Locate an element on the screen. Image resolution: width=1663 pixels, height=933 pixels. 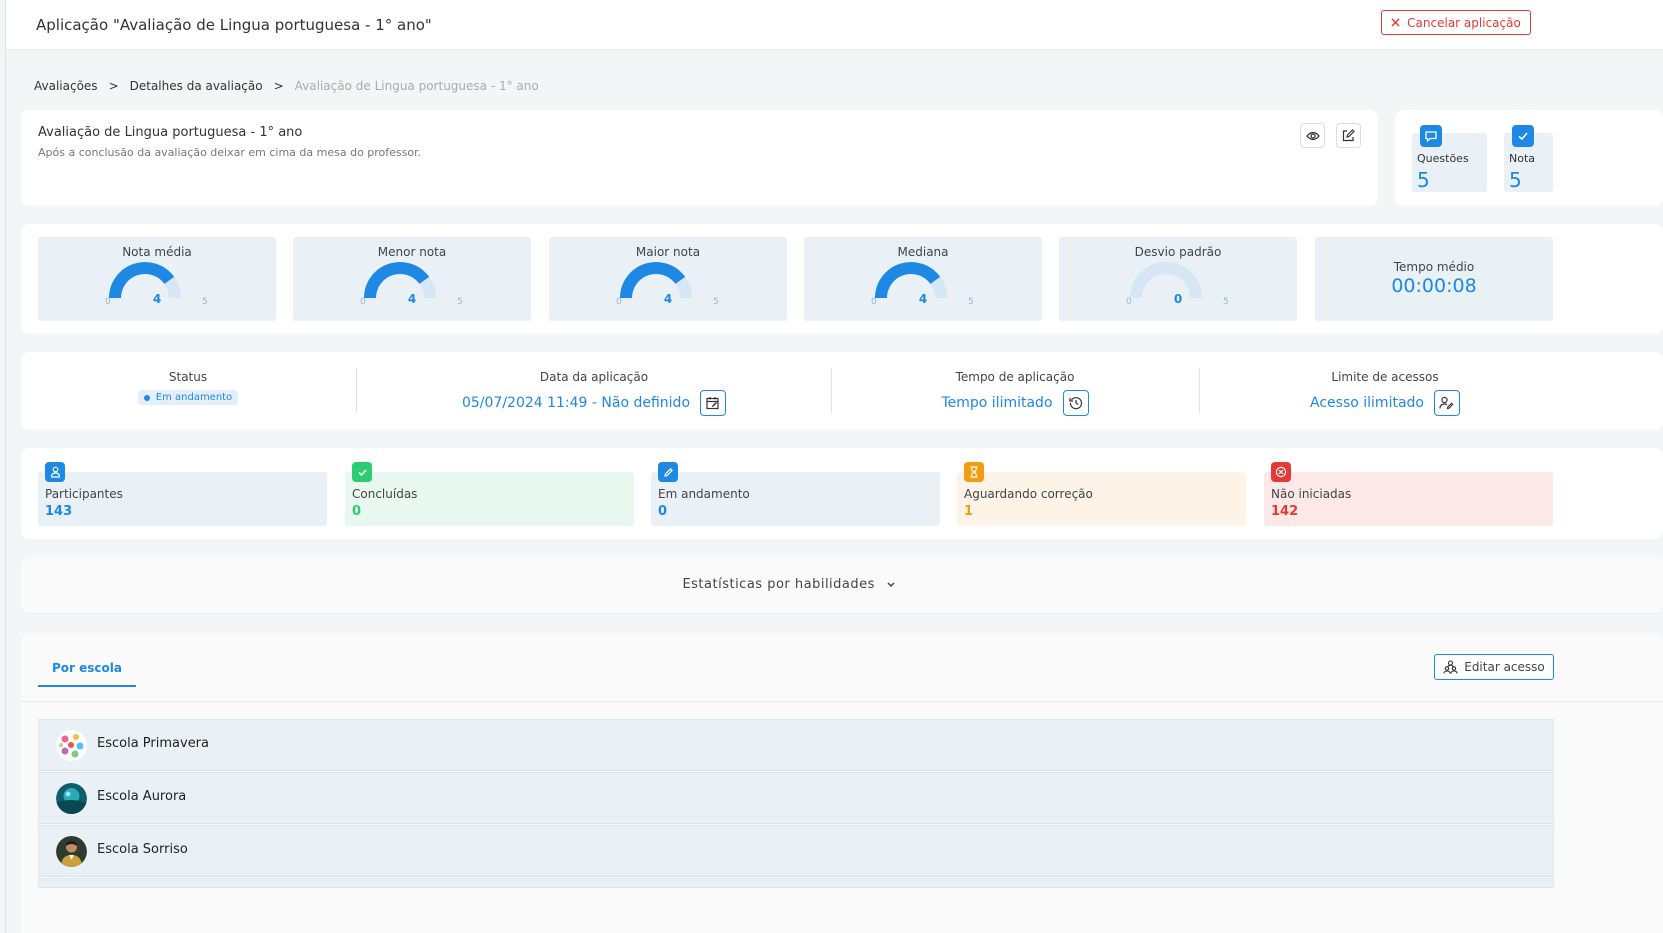
breadcrumb-assessment-details: Detalhes da avaliação is located at coordinates (196, 86).